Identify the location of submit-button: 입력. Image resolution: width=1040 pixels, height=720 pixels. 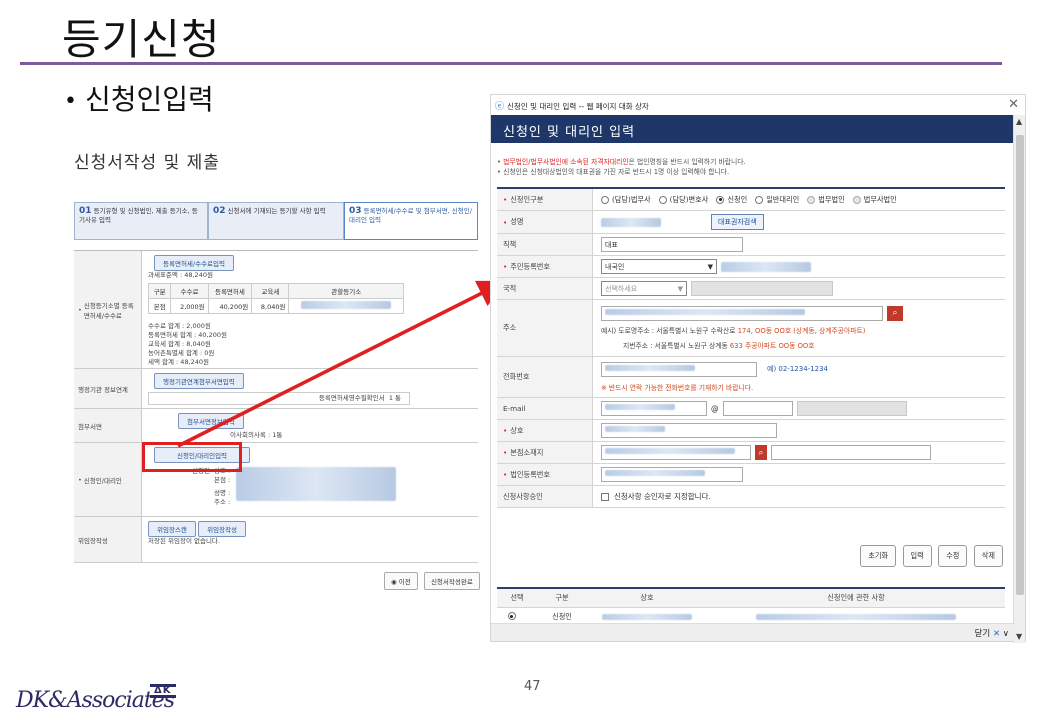
(917, 556).